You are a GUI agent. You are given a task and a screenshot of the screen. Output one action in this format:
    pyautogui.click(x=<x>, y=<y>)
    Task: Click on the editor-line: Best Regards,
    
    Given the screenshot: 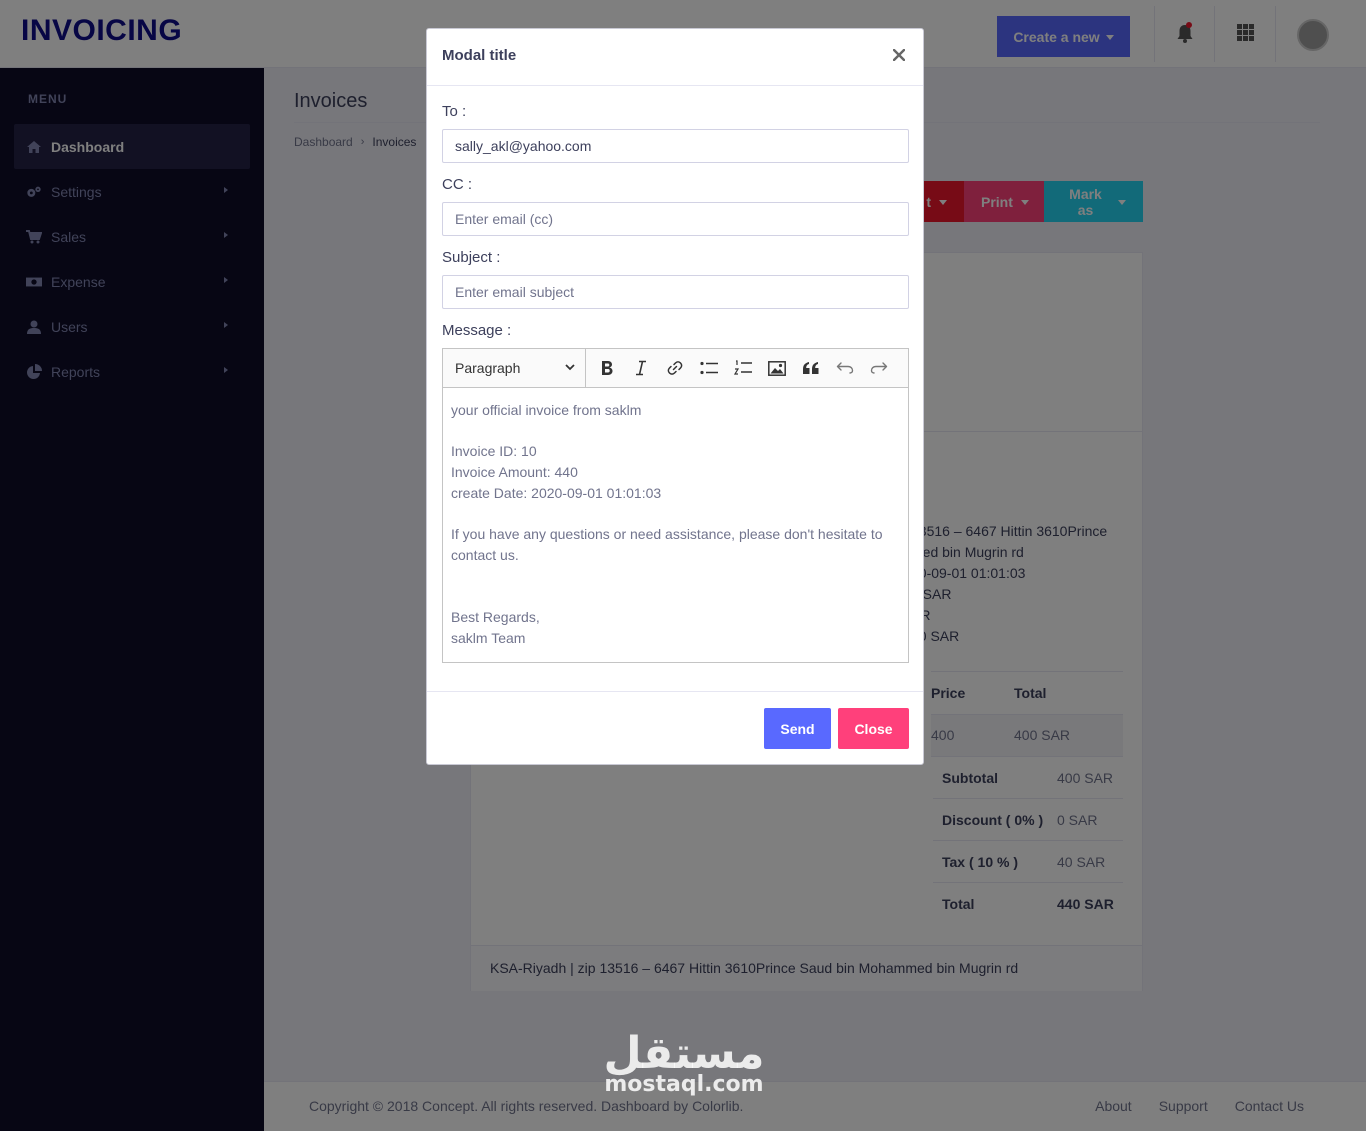 What is the action you would take?
    pyautogui.click(x=495, y=616)
    